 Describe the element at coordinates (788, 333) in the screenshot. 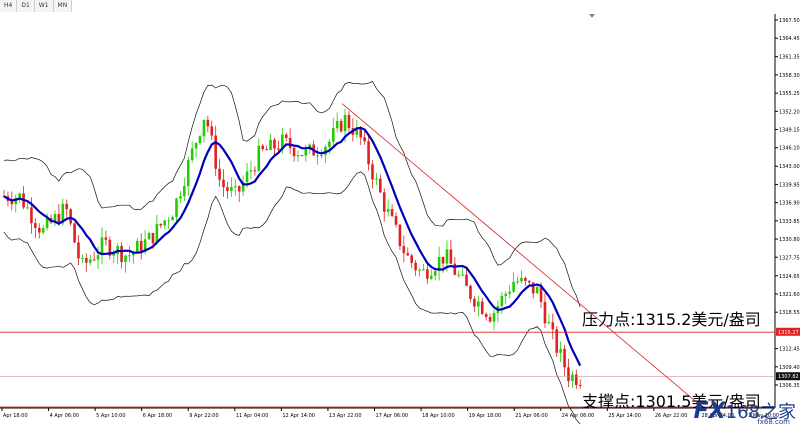

I see `resistance-price-tag: 1315.27` at that location.